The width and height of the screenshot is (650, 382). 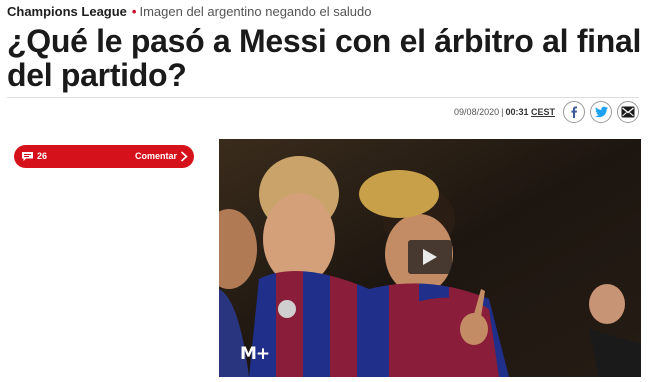 I want to click on facebook-icon, so click(x=574, y=112).